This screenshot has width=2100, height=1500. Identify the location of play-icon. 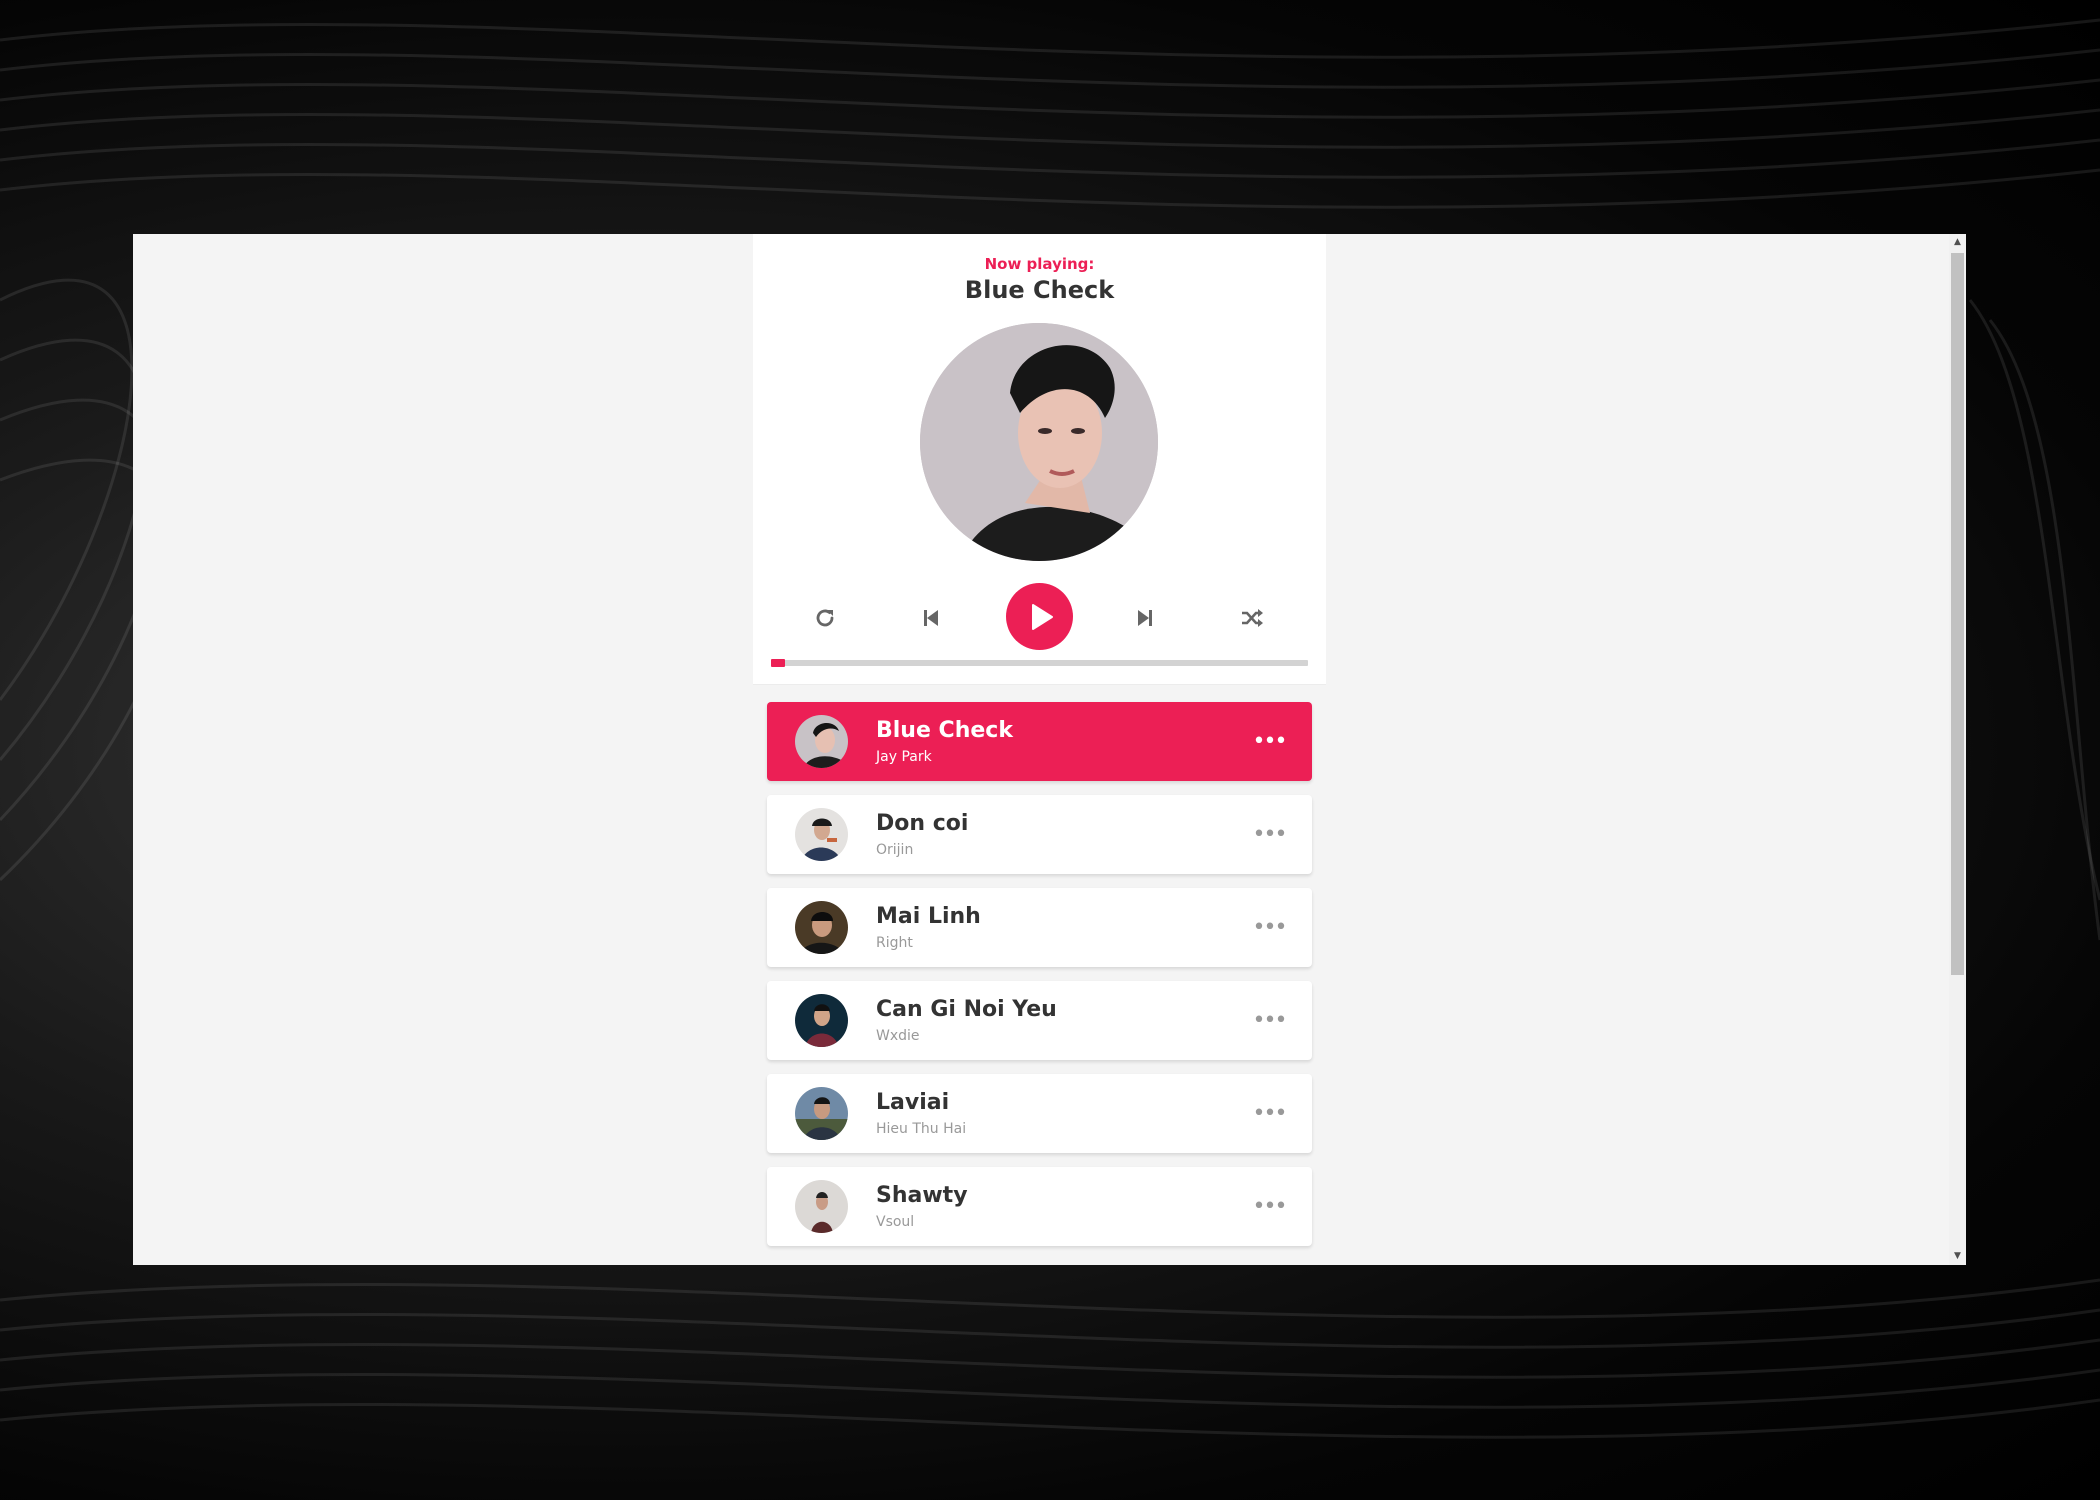
(1042, 616).